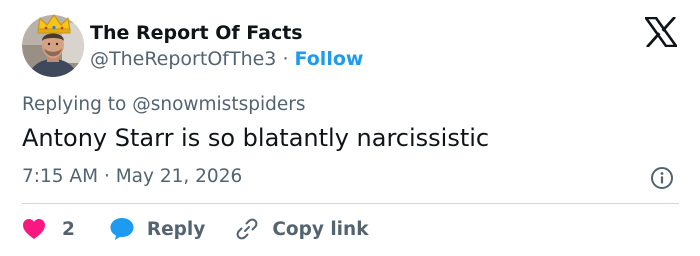 This screenshot has height=256, width=700. What do you see at coordinates (60, 176) in the screenshot?
I see `tweet-time: 7:15 AM` at bounding box center [60, 176].